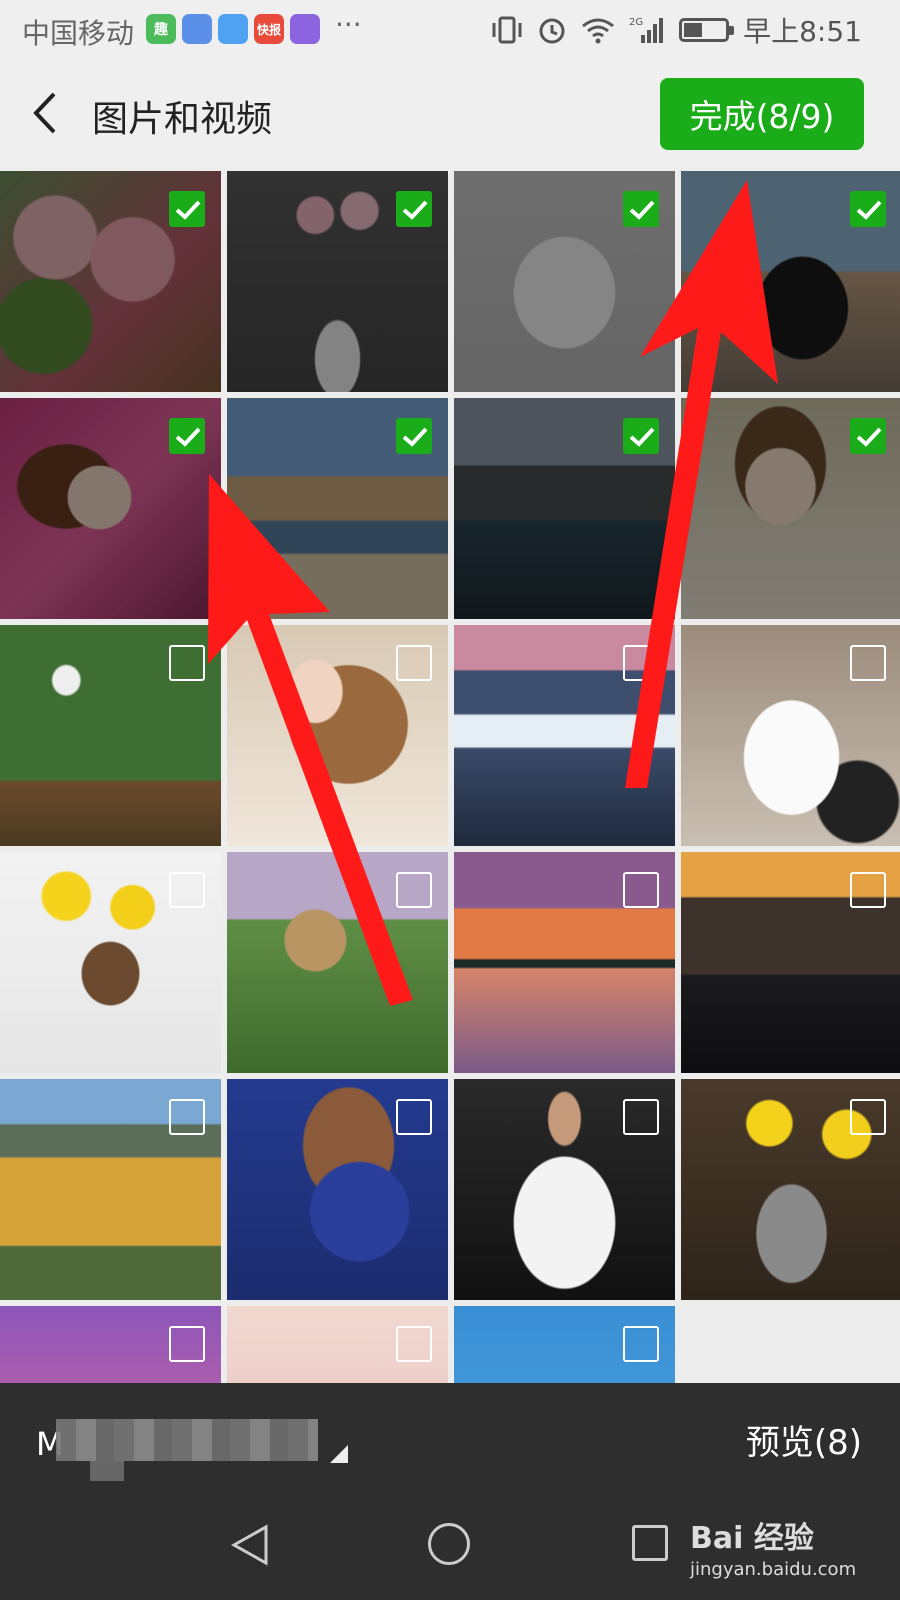  I want to click on back-arrow-icon, so click(46, 113).